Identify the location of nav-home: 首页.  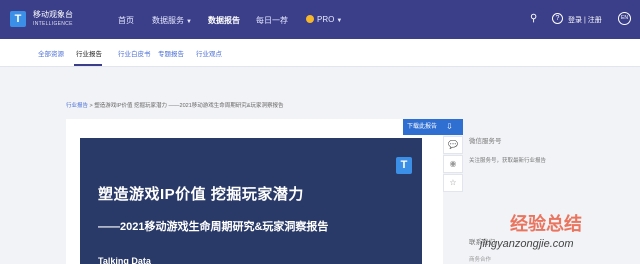
(126, 20).